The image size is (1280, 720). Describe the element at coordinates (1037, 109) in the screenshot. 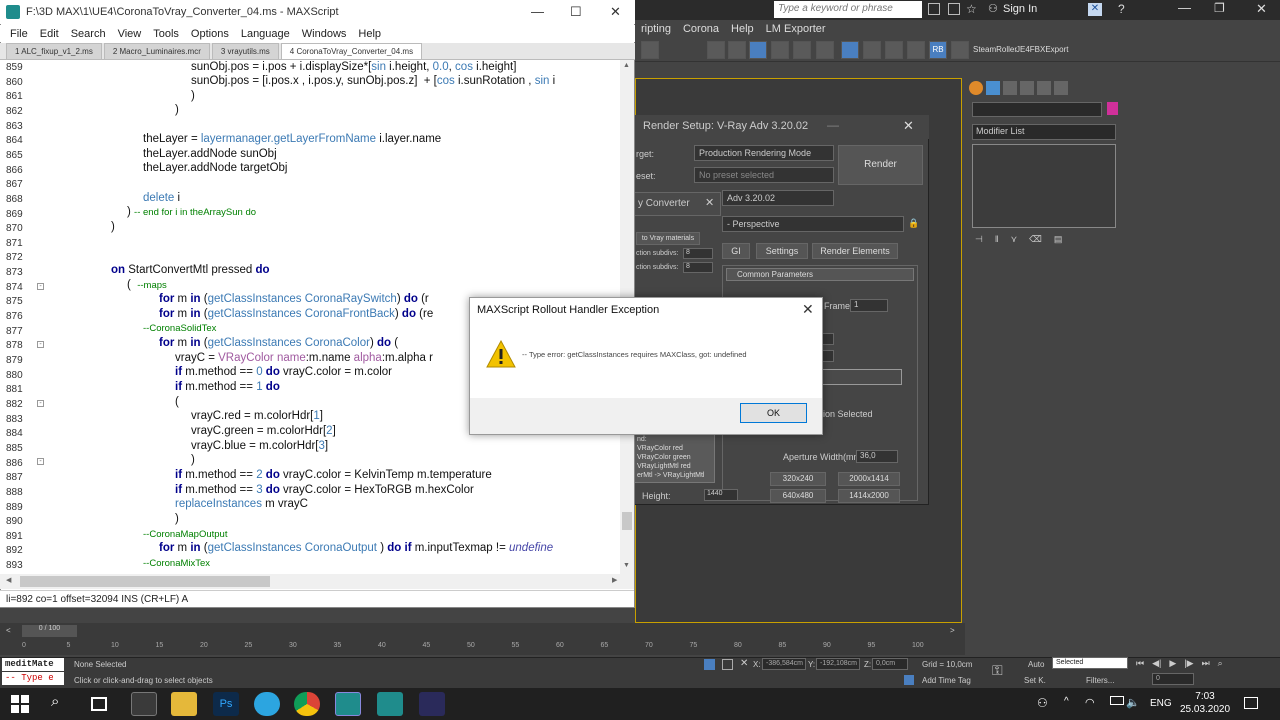

I see `object-name-field` at that location.